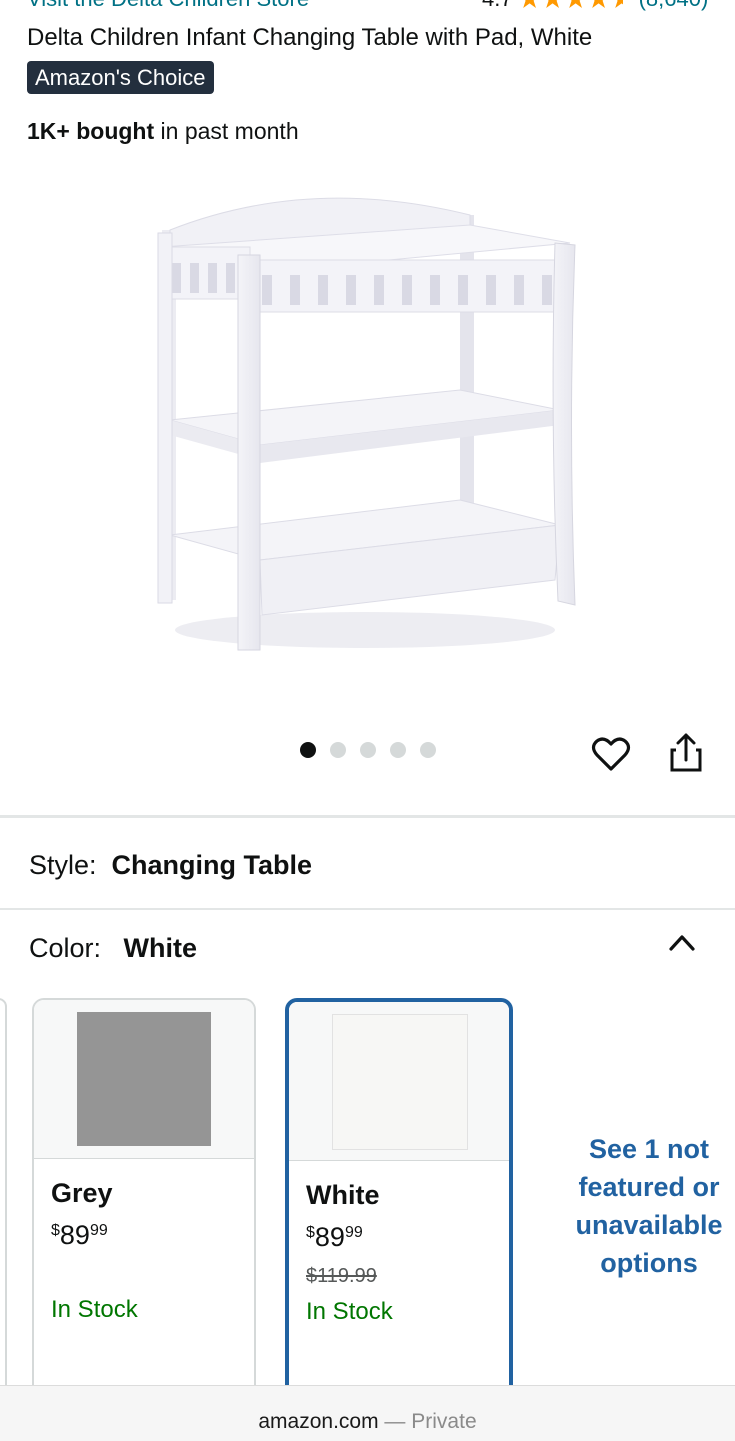 Image resolution: width=735 pixels, height=1441 pixels. I want to click on chevron-up-icon, so click(682, 942).